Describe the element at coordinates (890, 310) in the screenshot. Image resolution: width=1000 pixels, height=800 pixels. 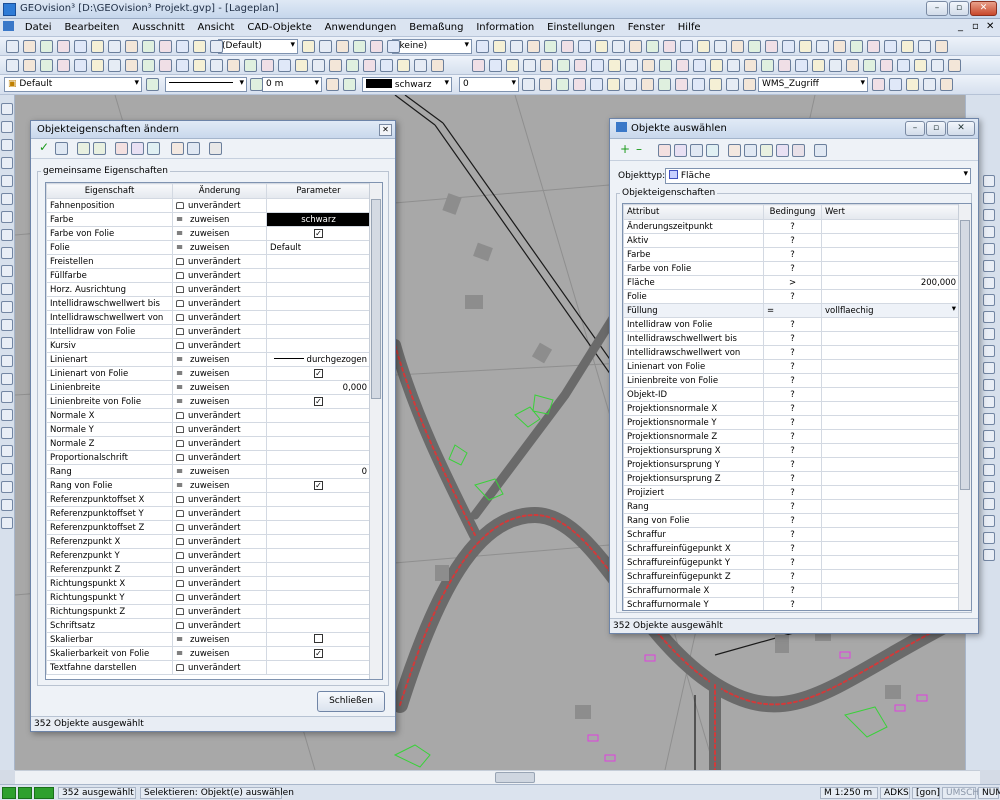
I see `condition-value: vollflaechig ▾` at that location.